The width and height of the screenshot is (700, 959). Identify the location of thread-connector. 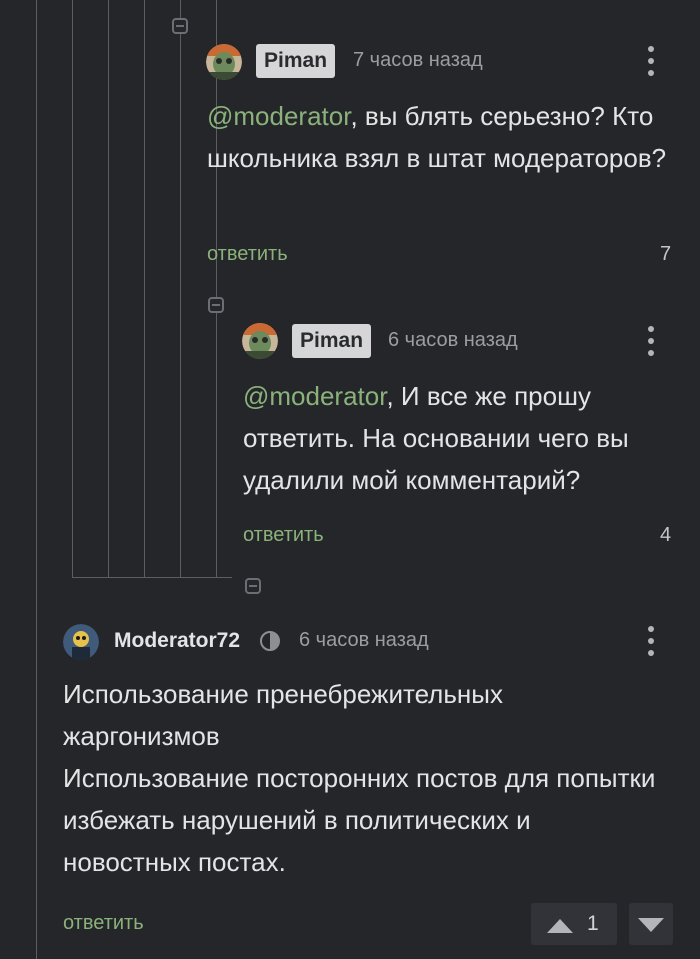
(152, 577).